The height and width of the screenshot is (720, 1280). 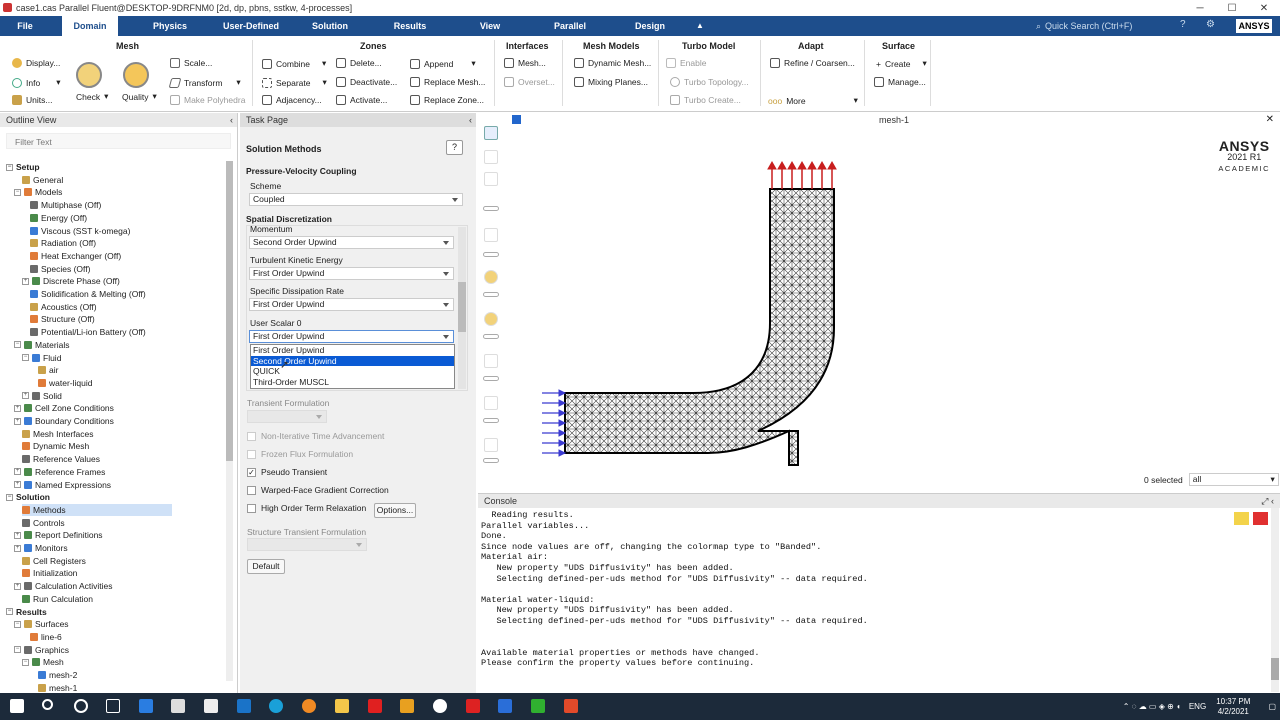 I want to click on menu-design: Design, so click(x=650, y=26).